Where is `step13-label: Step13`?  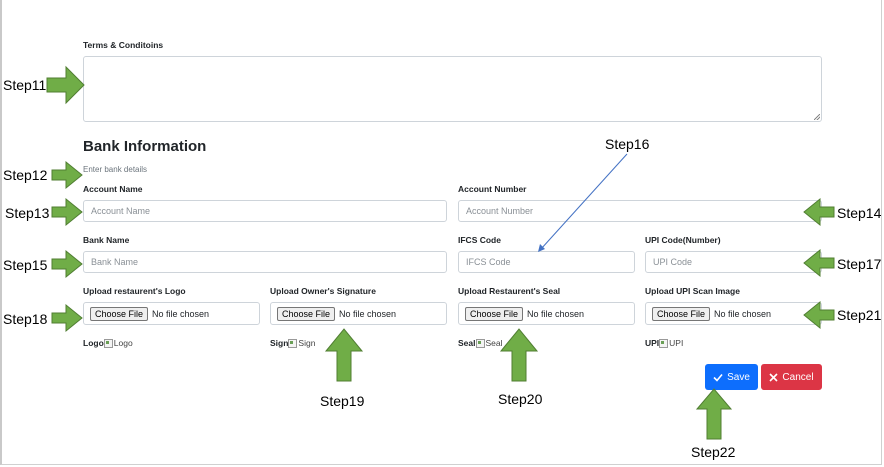 step13-label: Step13 is located at coordinates (27, 213).